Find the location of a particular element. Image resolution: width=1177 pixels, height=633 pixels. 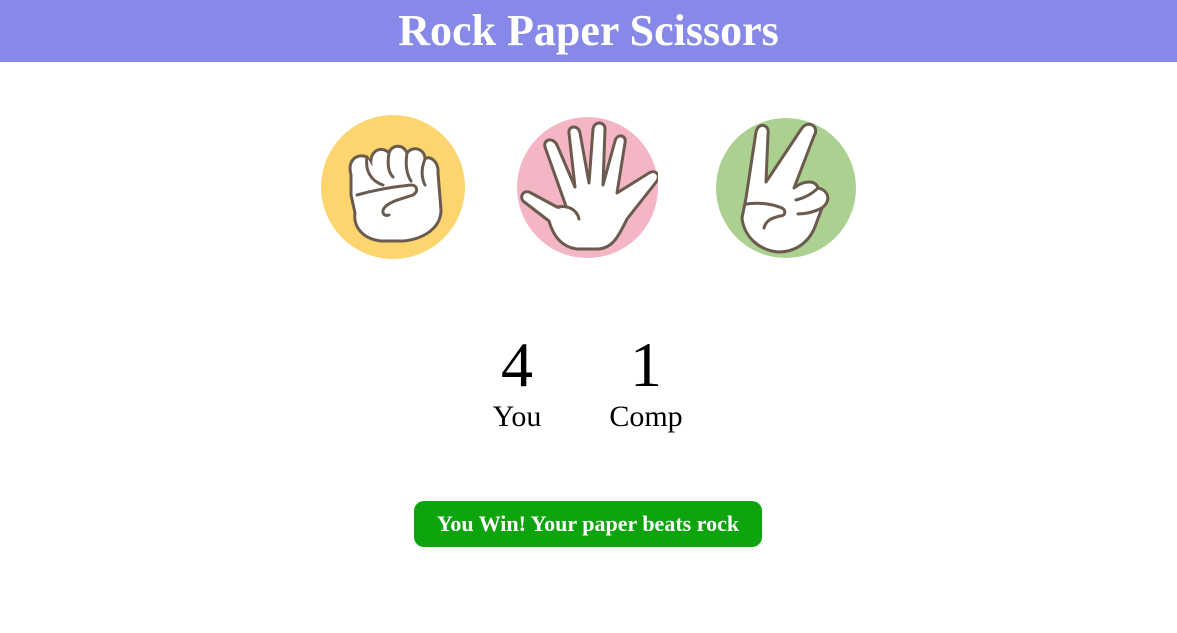

page-title: Rock Paper Scissors is located at coordinates (588, 30).